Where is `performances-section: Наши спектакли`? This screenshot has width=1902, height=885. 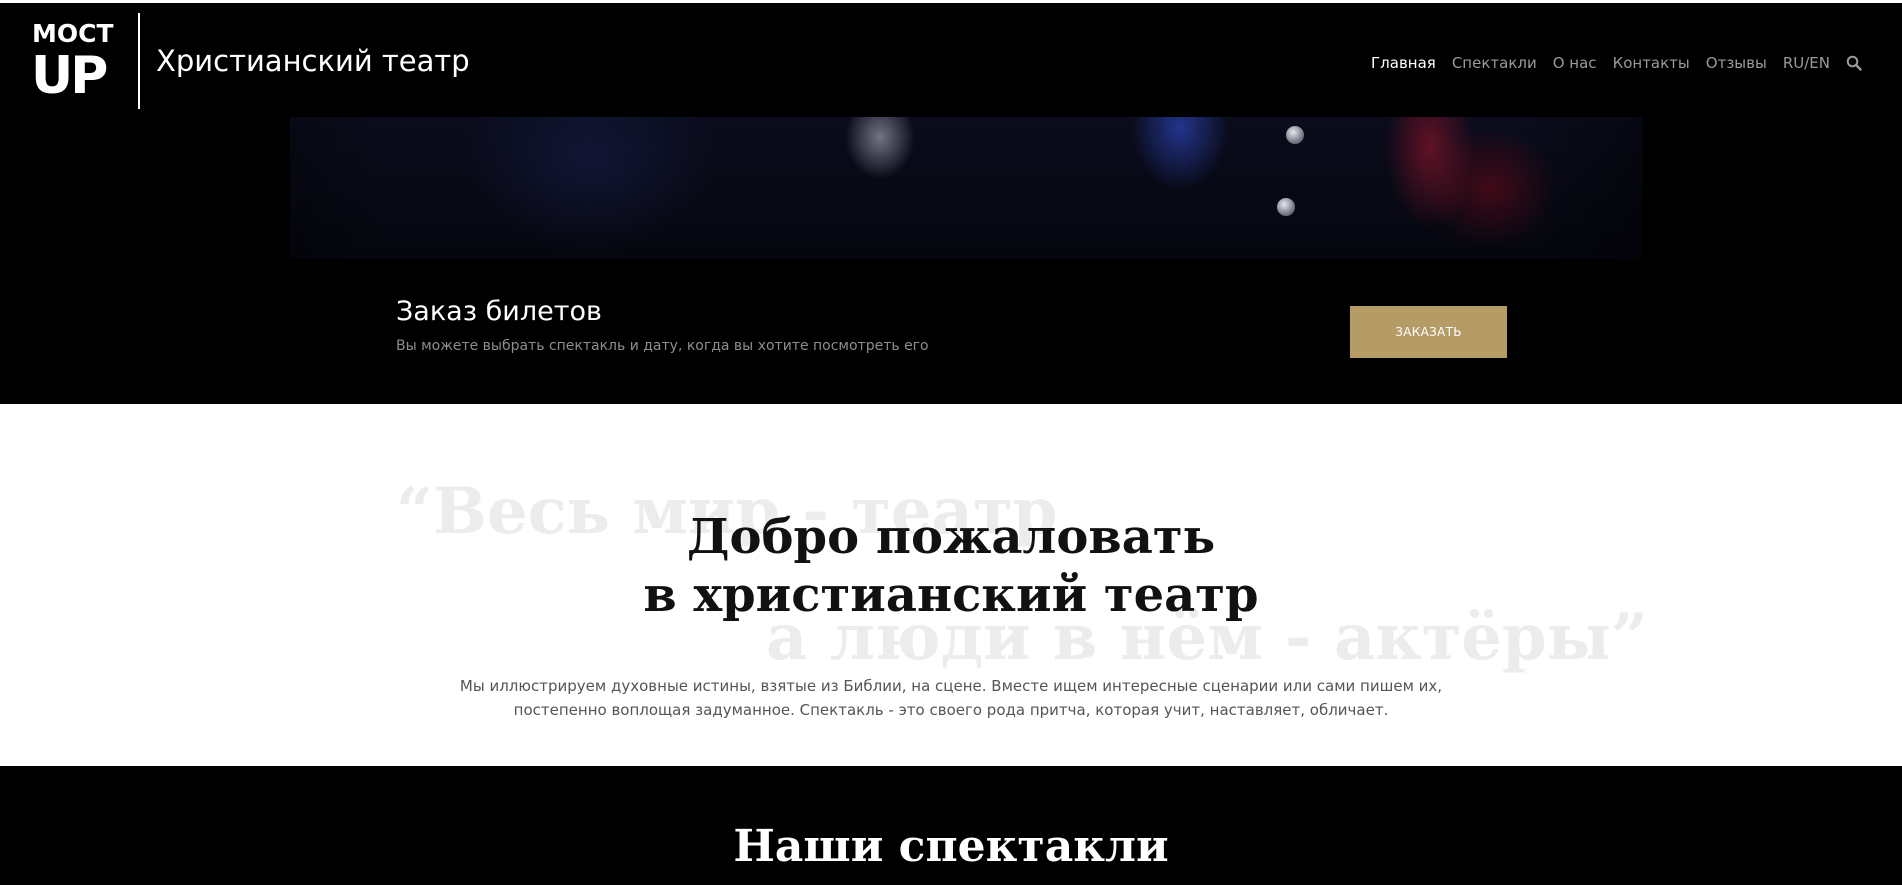
performances-section: Наши спектакли is located at coordinates (951, 825).